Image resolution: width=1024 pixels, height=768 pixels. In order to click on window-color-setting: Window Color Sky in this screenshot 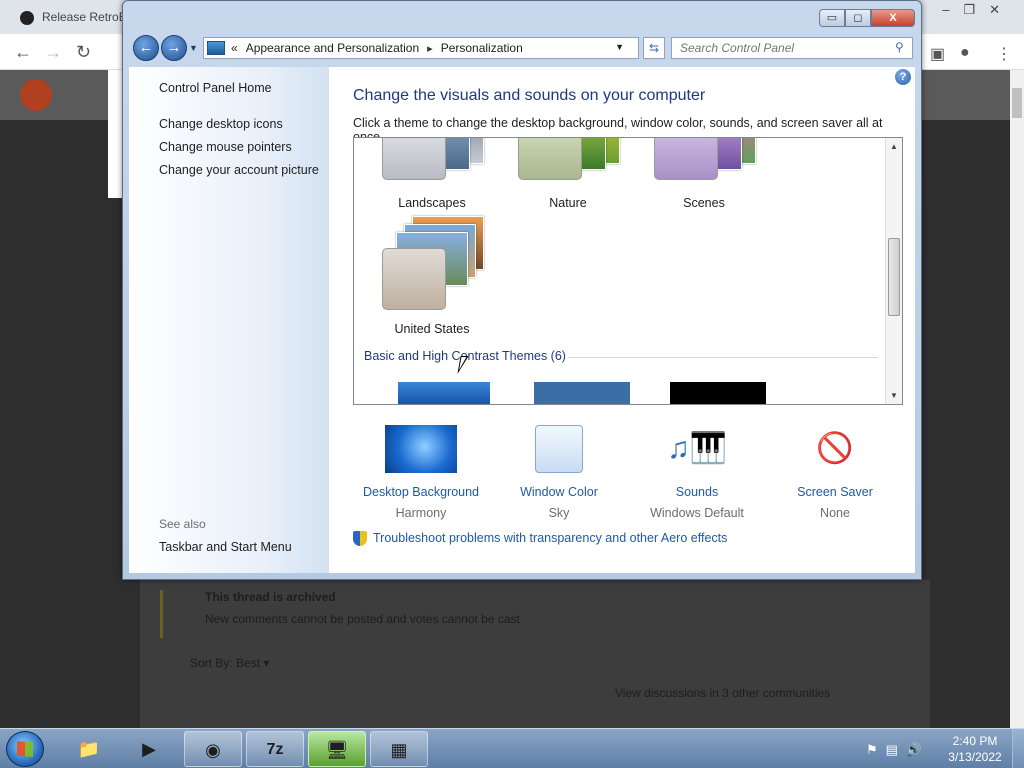, I will do `click(559, 472)`.